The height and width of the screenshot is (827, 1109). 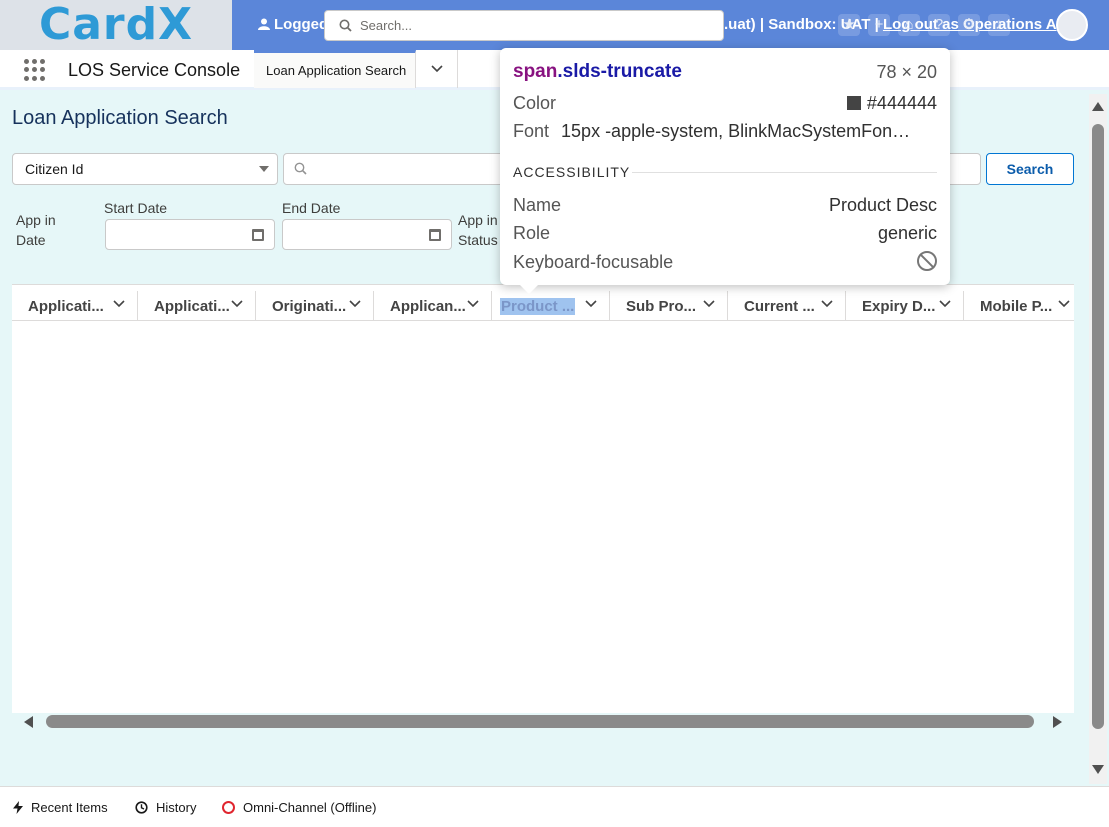 I want to click on inspector-role-row: Role generic, so click(x=725, y=233).